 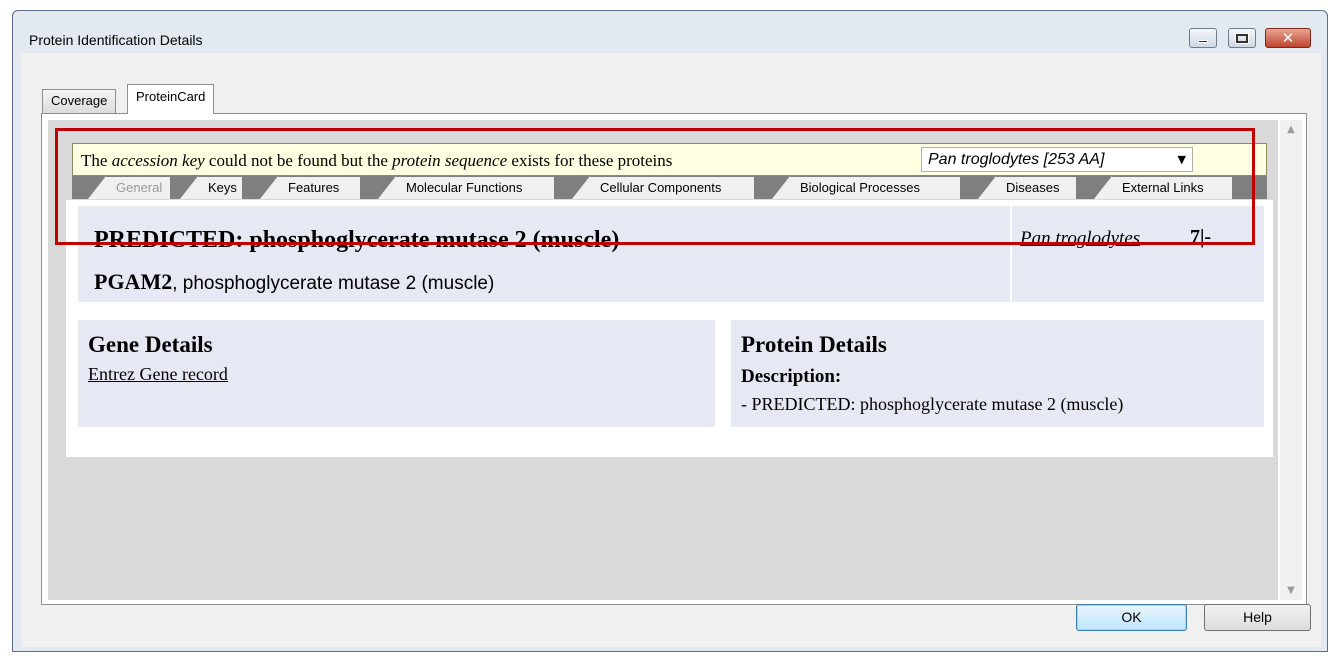 What do you see at coordinates (1291, 360) in the screenshot?
I see `vertical-scrollbar: ▲ ▼` at bounding box center [1291, 360].